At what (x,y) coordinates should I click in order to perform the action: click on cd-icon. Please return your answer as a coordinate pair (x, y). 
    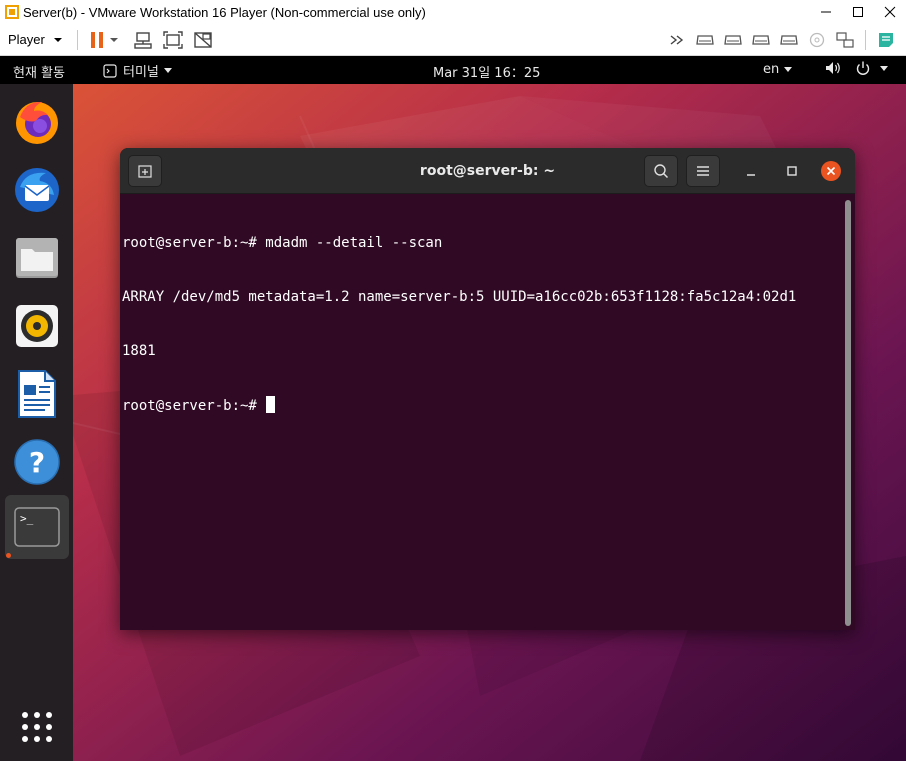
    Looking at the image, I should click on (817, 40).